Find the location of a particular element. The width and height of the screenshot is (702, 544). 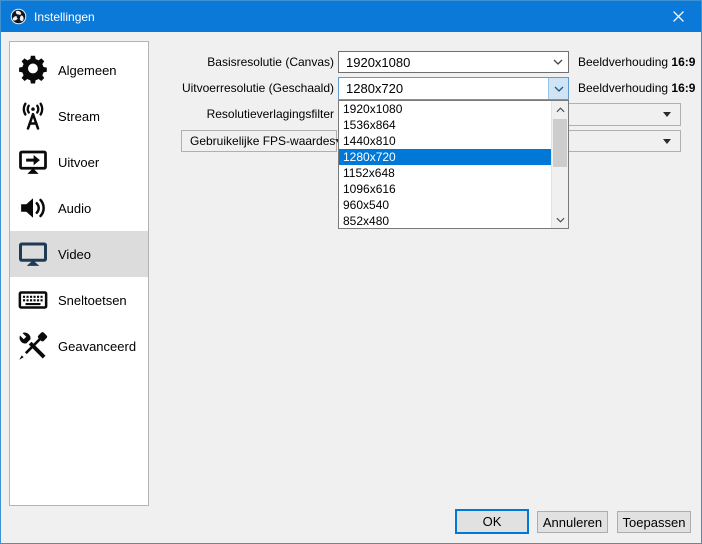

output-resolution-value: 1280x720 is located at coordinates (375, 88).